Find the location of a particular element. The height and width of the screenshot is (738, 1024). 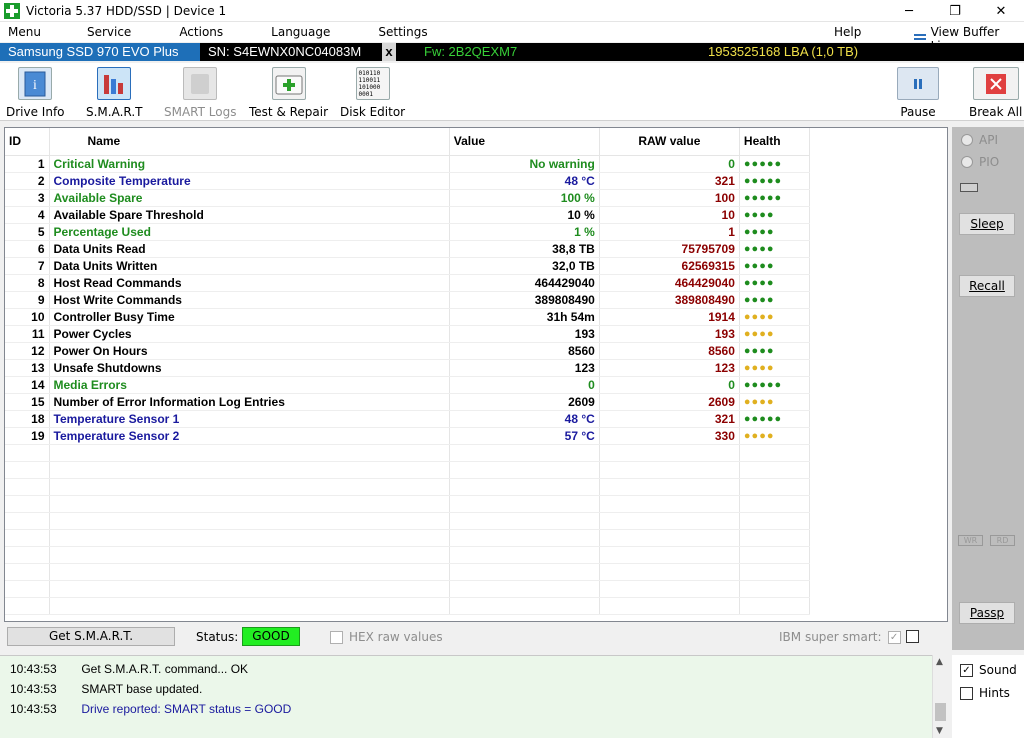

menu-menu: Menu is located at coordinates (24, 32).